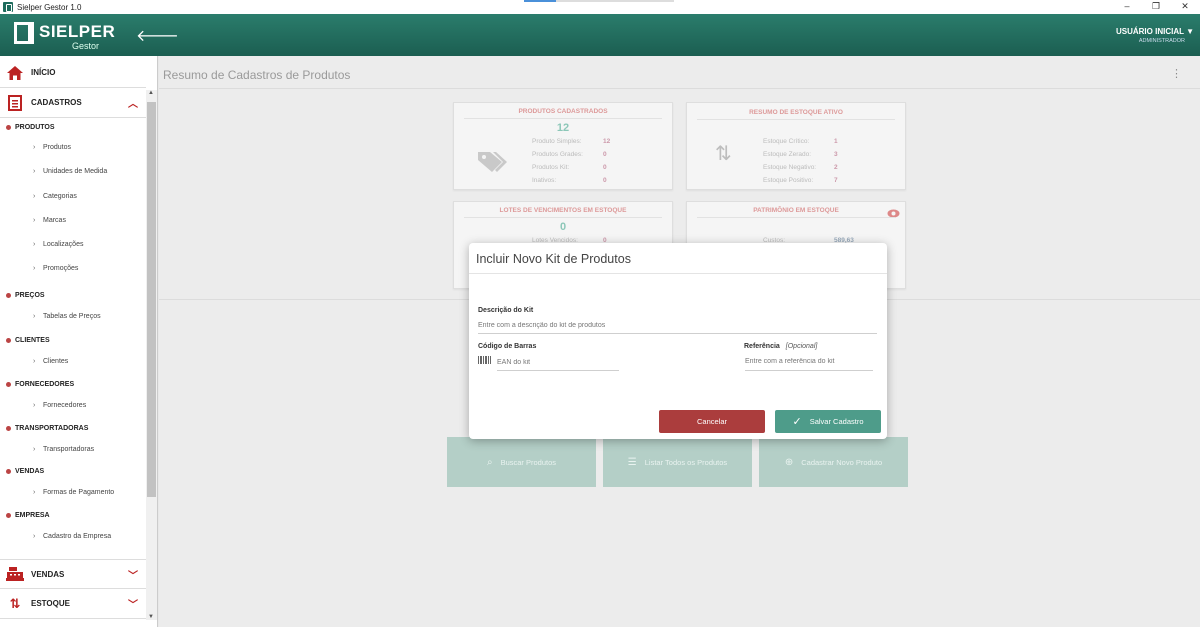 Image resolution: width=1200 pixels, height=627 pixels. What do you see at coordinates (893, 214) in the screenshot?
I see `eye-icon` at bounding box center [893, 214].